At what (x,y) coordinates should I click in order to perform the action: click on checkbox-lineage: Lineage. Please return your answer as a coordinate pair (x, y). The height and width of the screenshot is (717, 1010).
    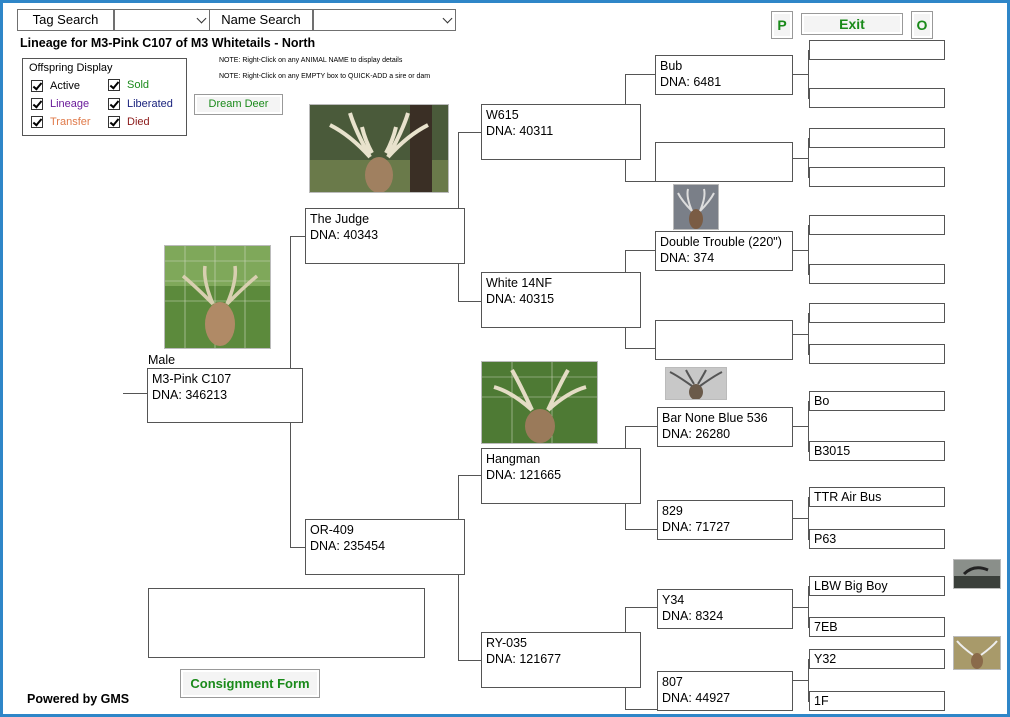
    Looking at the image, I should click on (60, 104).